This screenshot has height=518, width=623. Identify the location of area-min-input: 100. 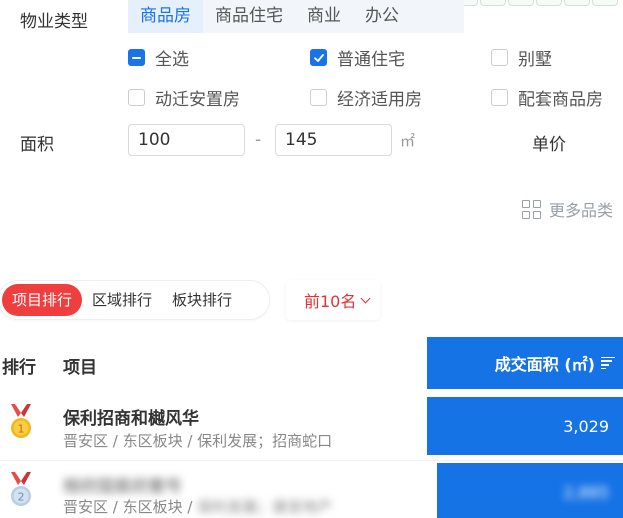
(186, 140).